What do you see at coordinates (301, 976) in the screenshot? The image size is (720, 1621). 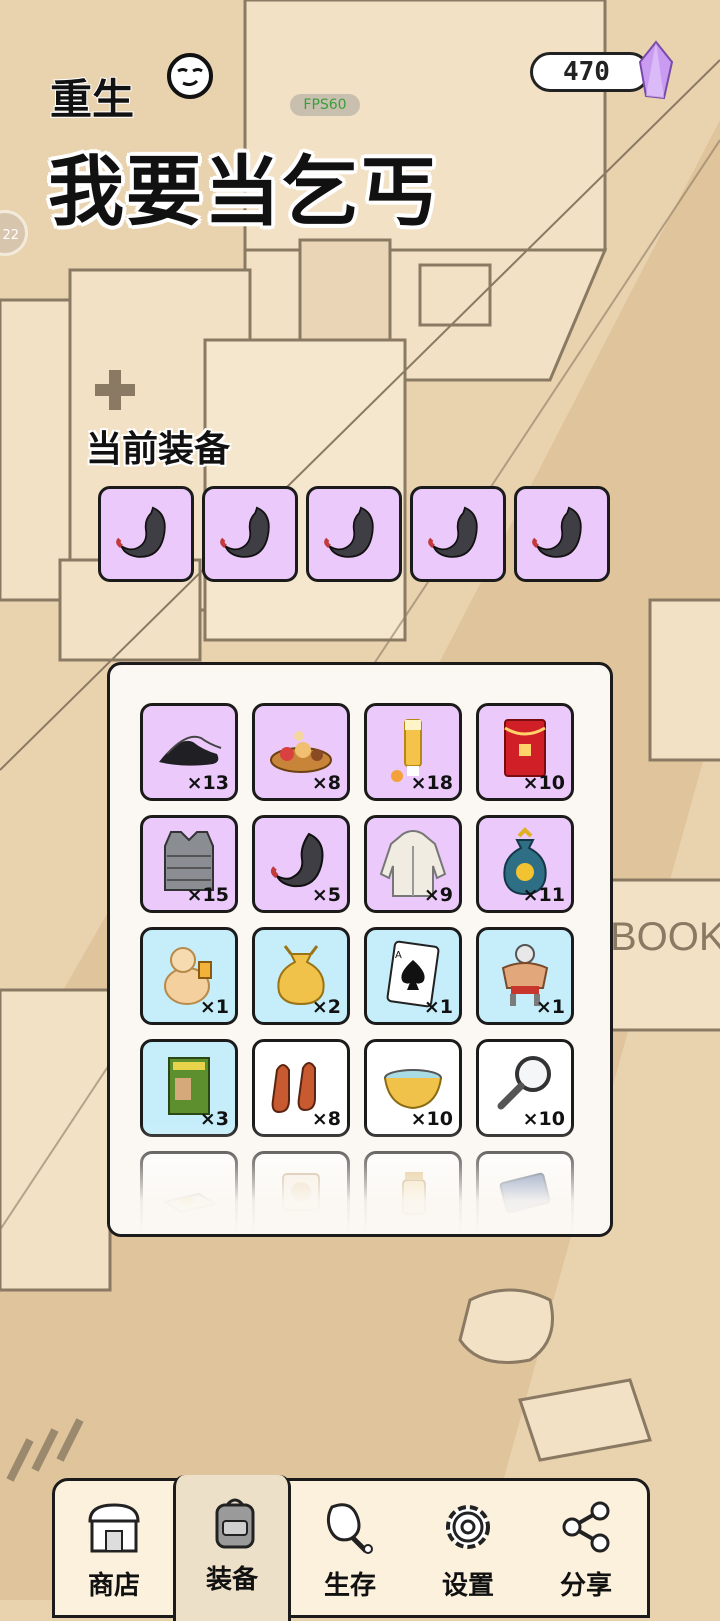 I see `inventory-item: ×2` at bounding box center [301, 976].